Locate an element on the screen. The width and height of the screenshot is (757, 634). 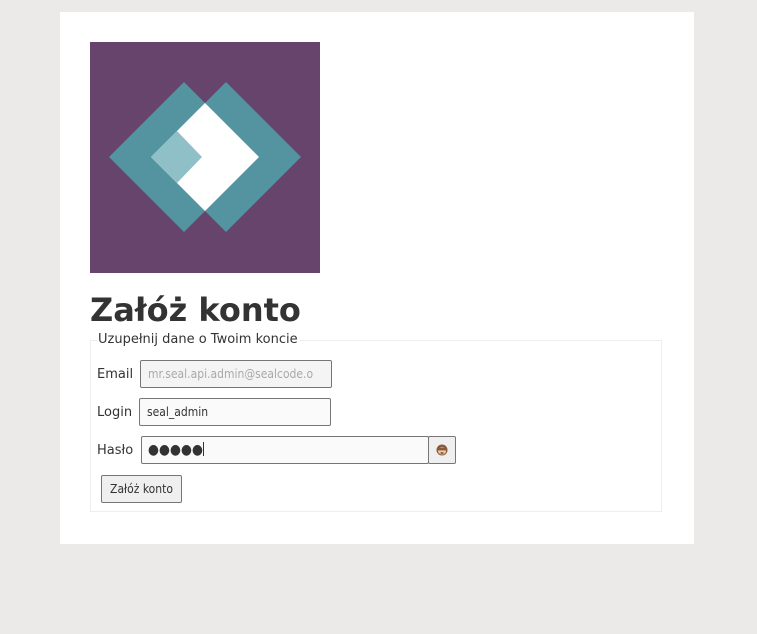
text-caret is located at coordinates (203, 449).